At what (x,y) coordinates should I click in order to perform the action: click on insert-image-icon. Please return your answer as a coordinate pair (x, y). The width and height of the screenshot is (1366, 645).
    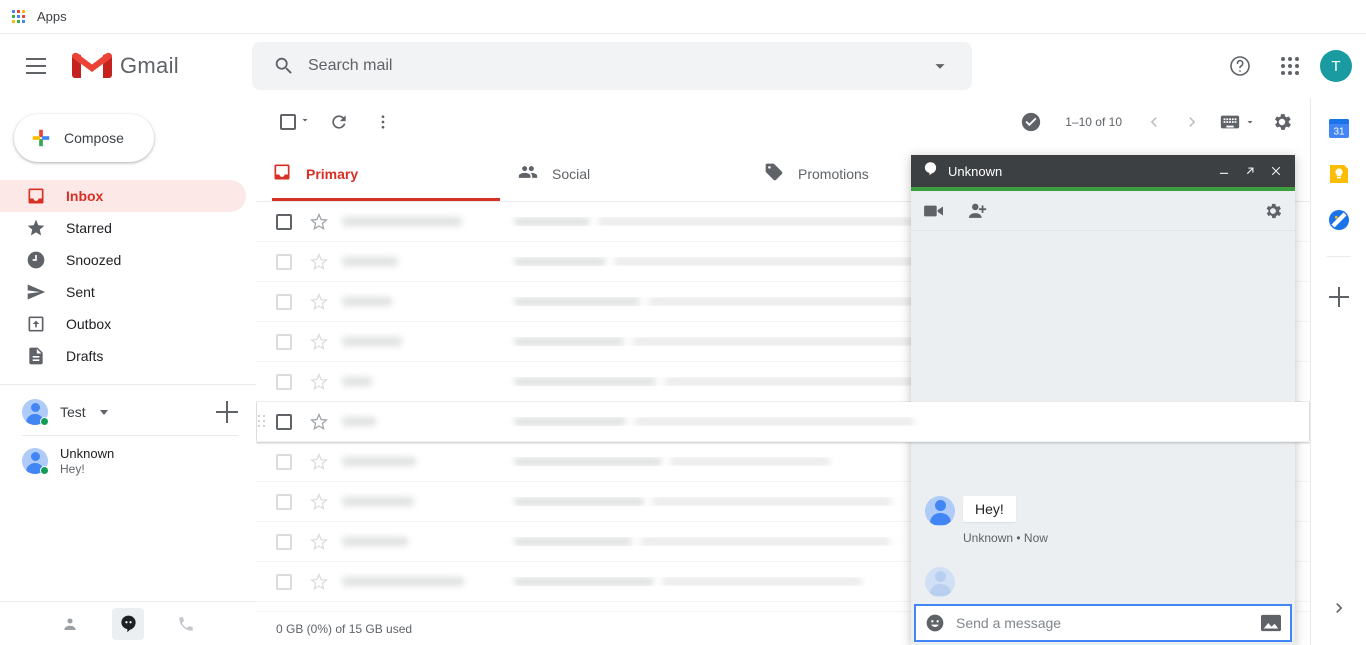
    Looking at the image, I should click on (1271, 623).